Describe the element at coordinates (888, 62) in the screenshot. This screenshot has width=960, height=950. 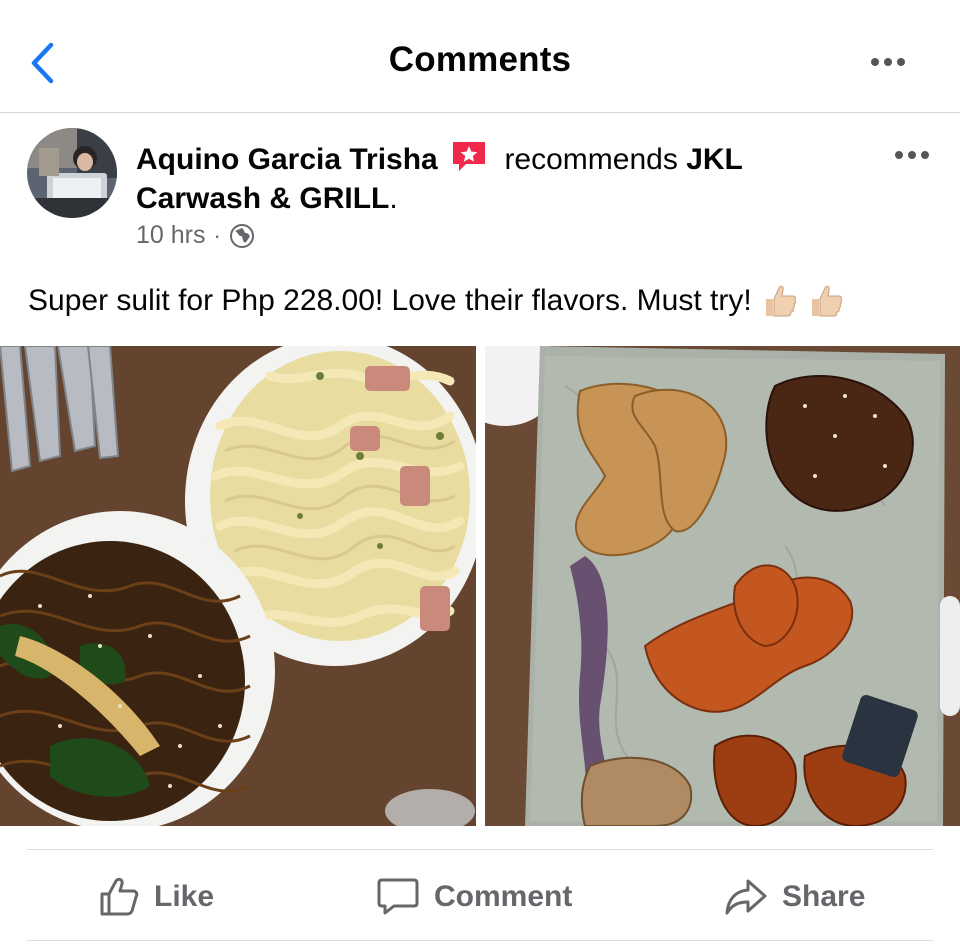
I see `more-options-button` at that location.